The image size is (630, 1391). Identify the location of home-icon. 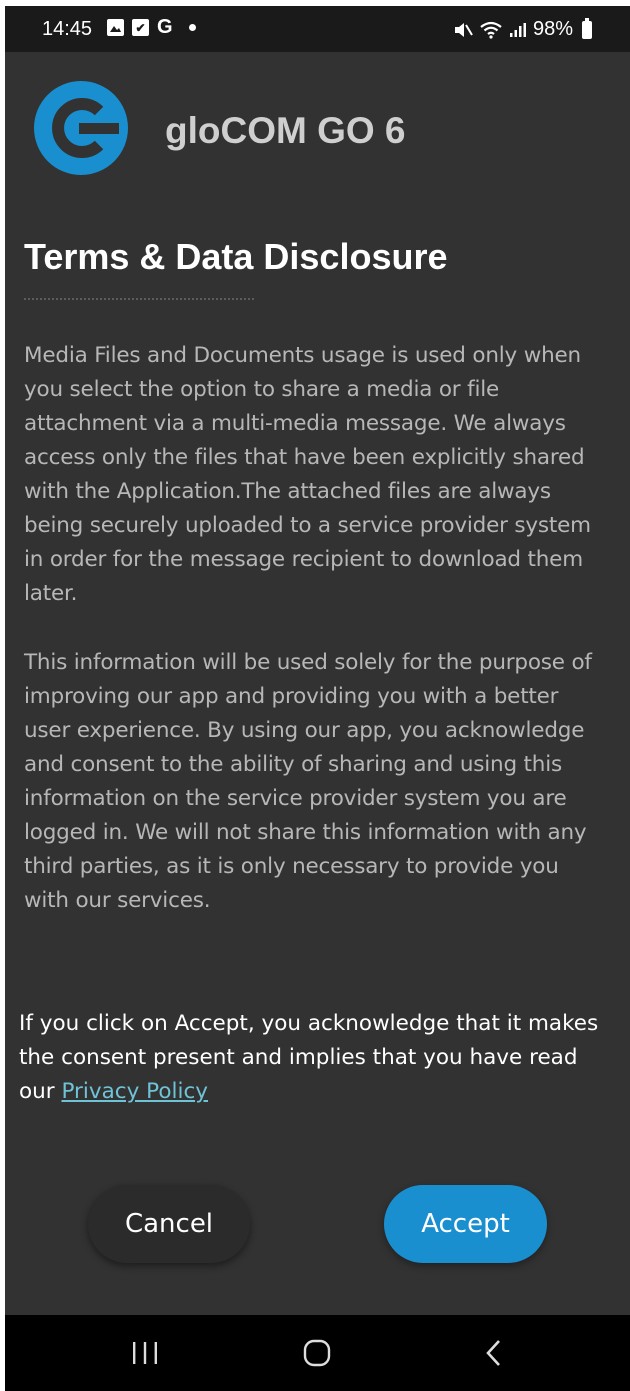
(317, 1353).